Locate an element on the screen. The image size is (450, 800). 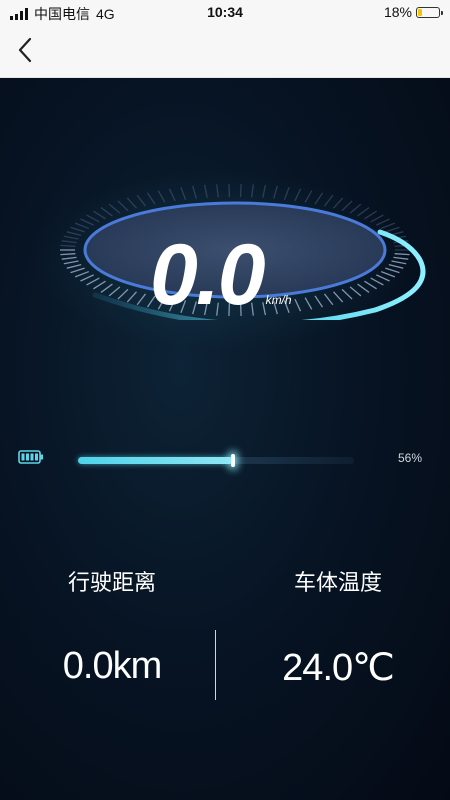
status-bar: 中国电信 4G 10:34 18% is located at coordinates (225, 12).